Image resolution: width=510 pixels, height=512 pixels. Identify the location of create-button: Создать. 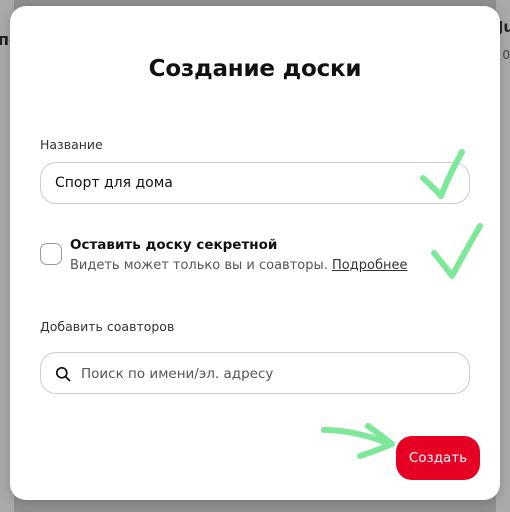
(438, 458).